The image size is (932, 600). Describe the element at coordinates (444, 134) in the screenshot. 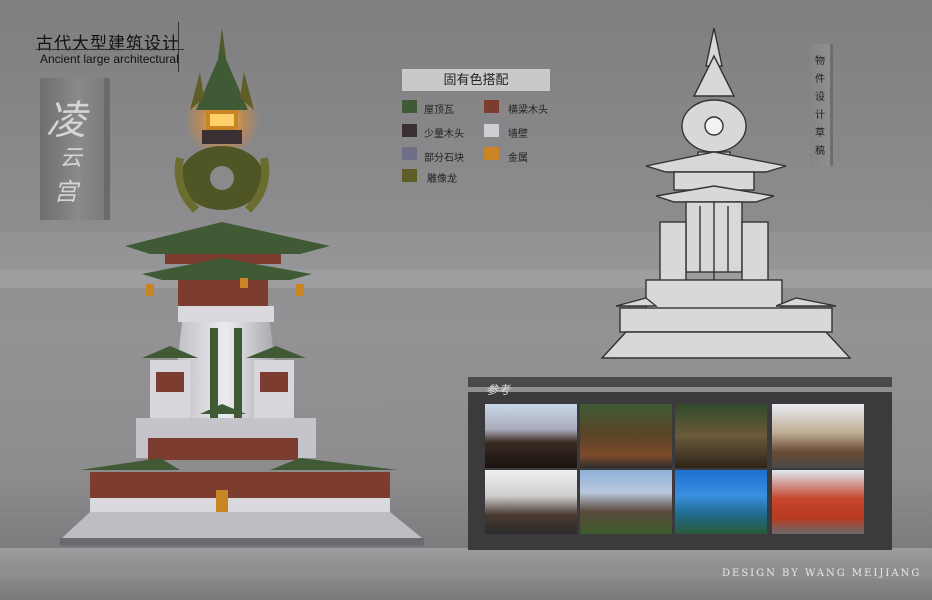

I see `swatch-label: 少量木头` at that location.